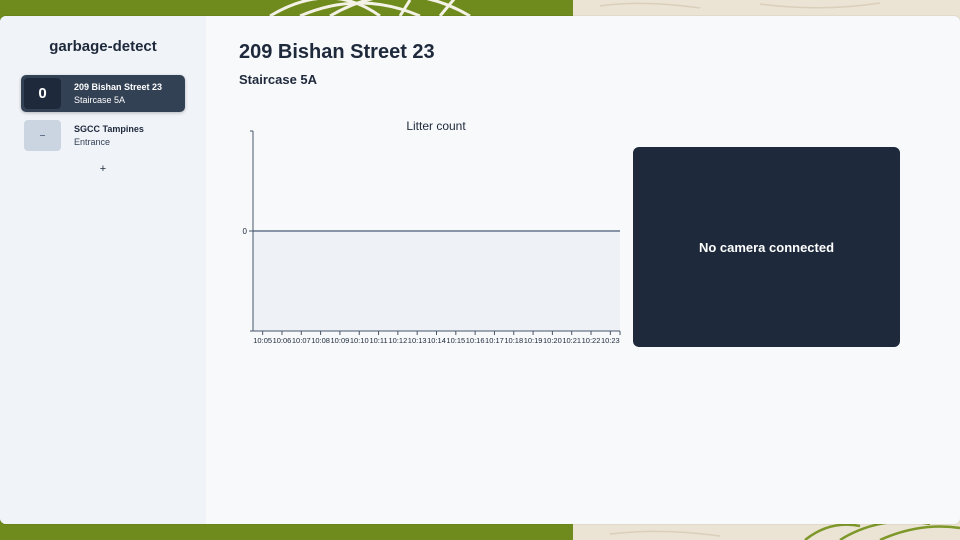 The height and width of the screenshot is (540, 960). I want to click on litter-count-badge: –, so click(42, 135).